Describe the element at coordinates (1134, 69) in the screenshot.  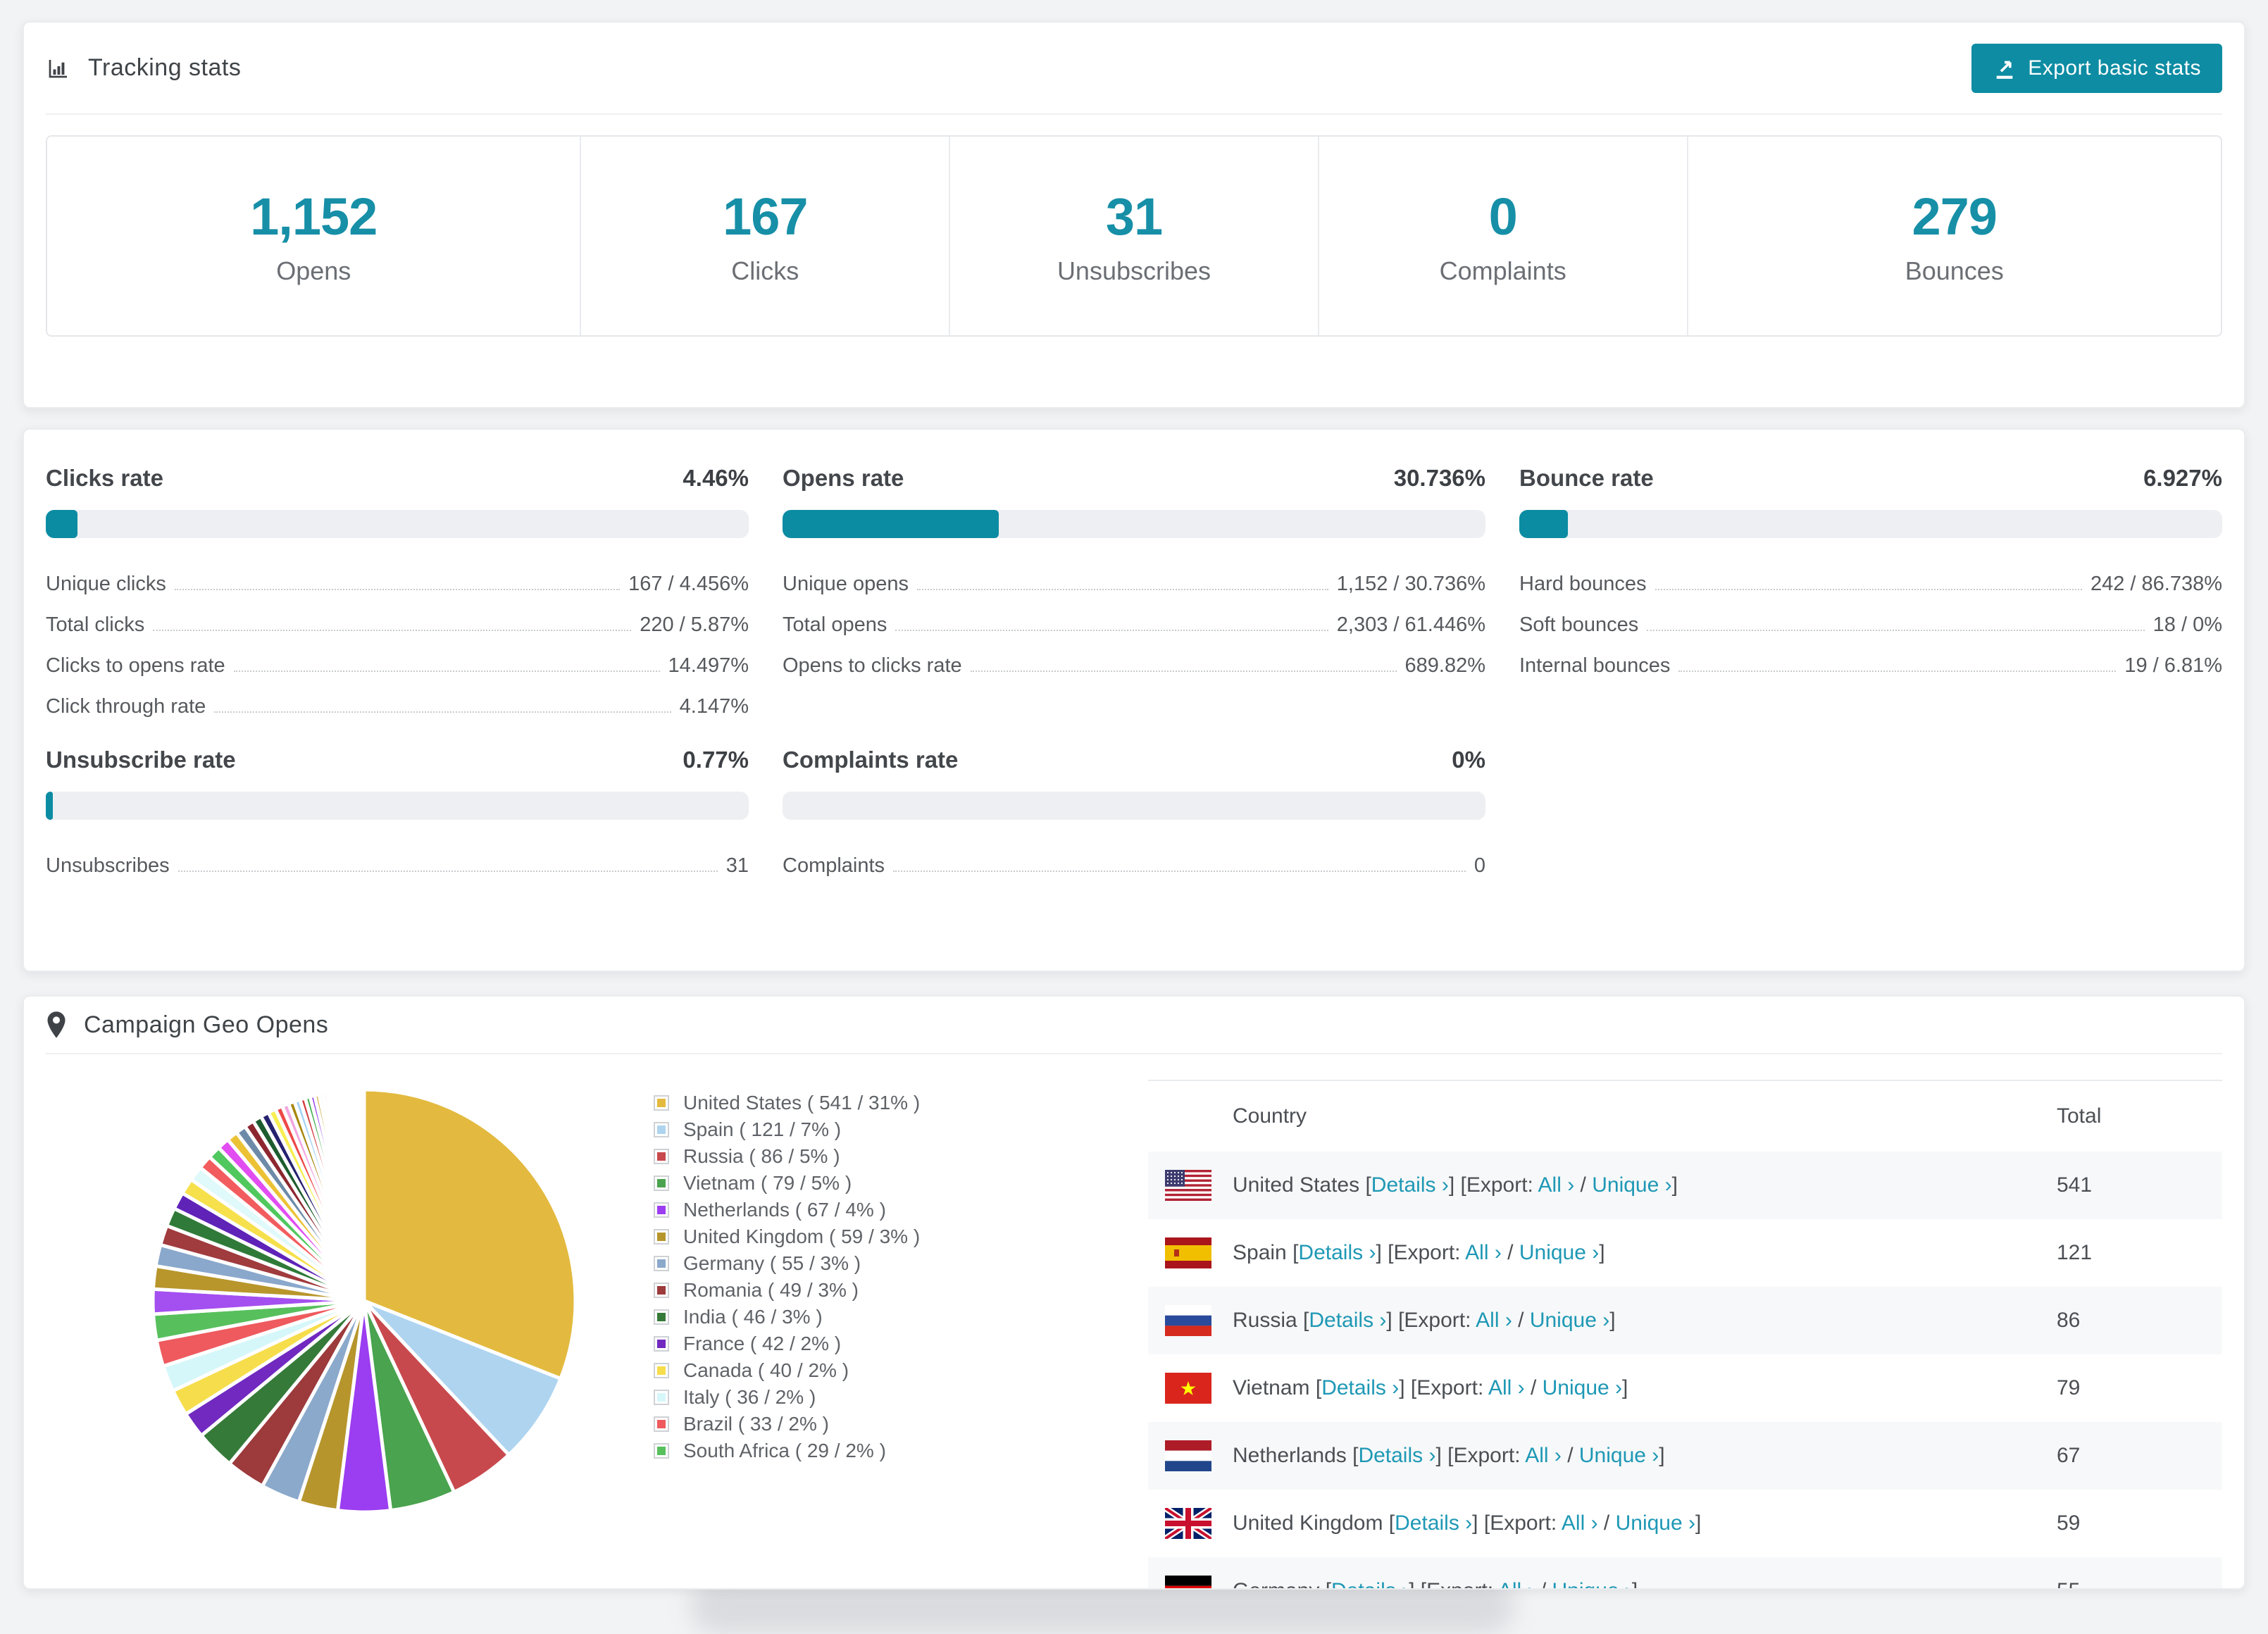
I see `tracking-stats-header: Tracking stats Export basic stats` at that location.